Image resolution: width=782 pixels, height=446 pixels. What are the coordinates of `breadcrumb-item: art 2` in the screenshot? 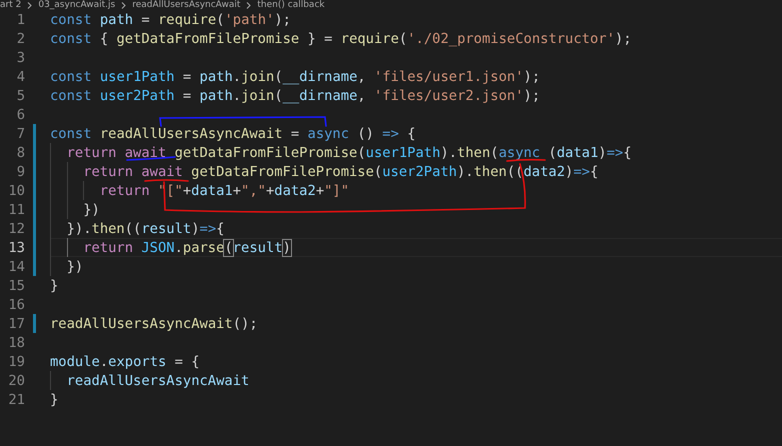 It's located at (11, 5).